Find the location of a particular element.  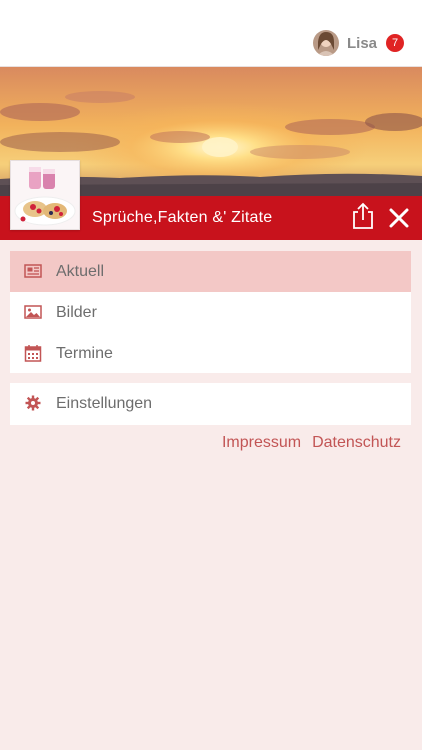

footer-links: Impressum Datenschutz is located at coordinates (311, 443).